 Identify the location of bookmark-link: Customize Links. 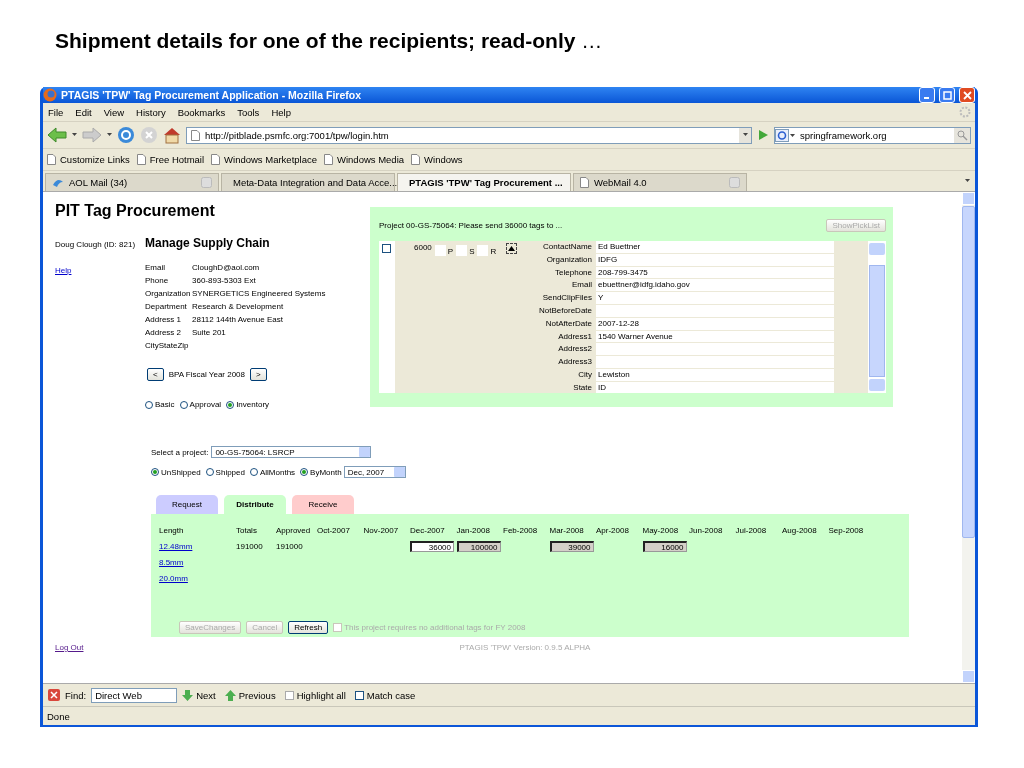
(88, 159).